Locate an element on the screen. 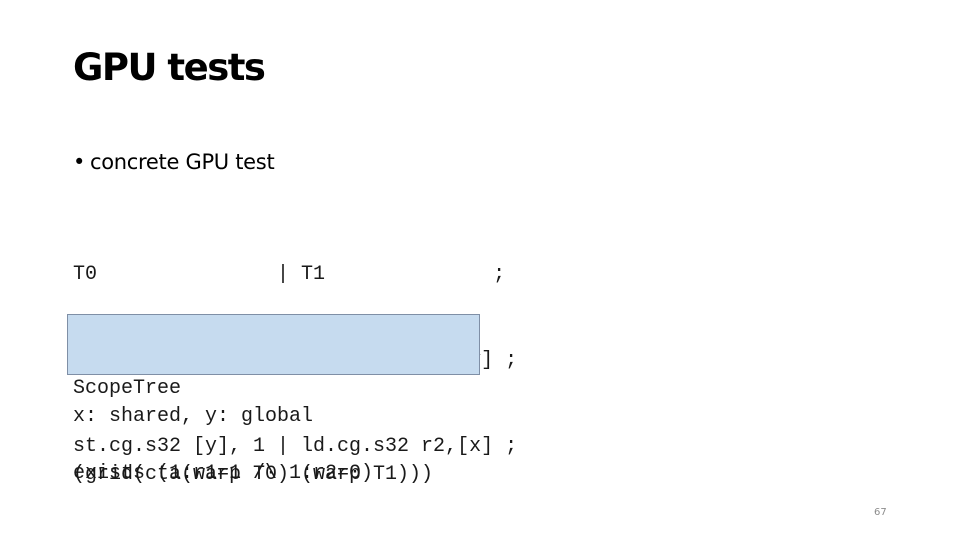 The image size is (960, 547). bullet-text: concrete GPU test is located at coordinates (182, 162).